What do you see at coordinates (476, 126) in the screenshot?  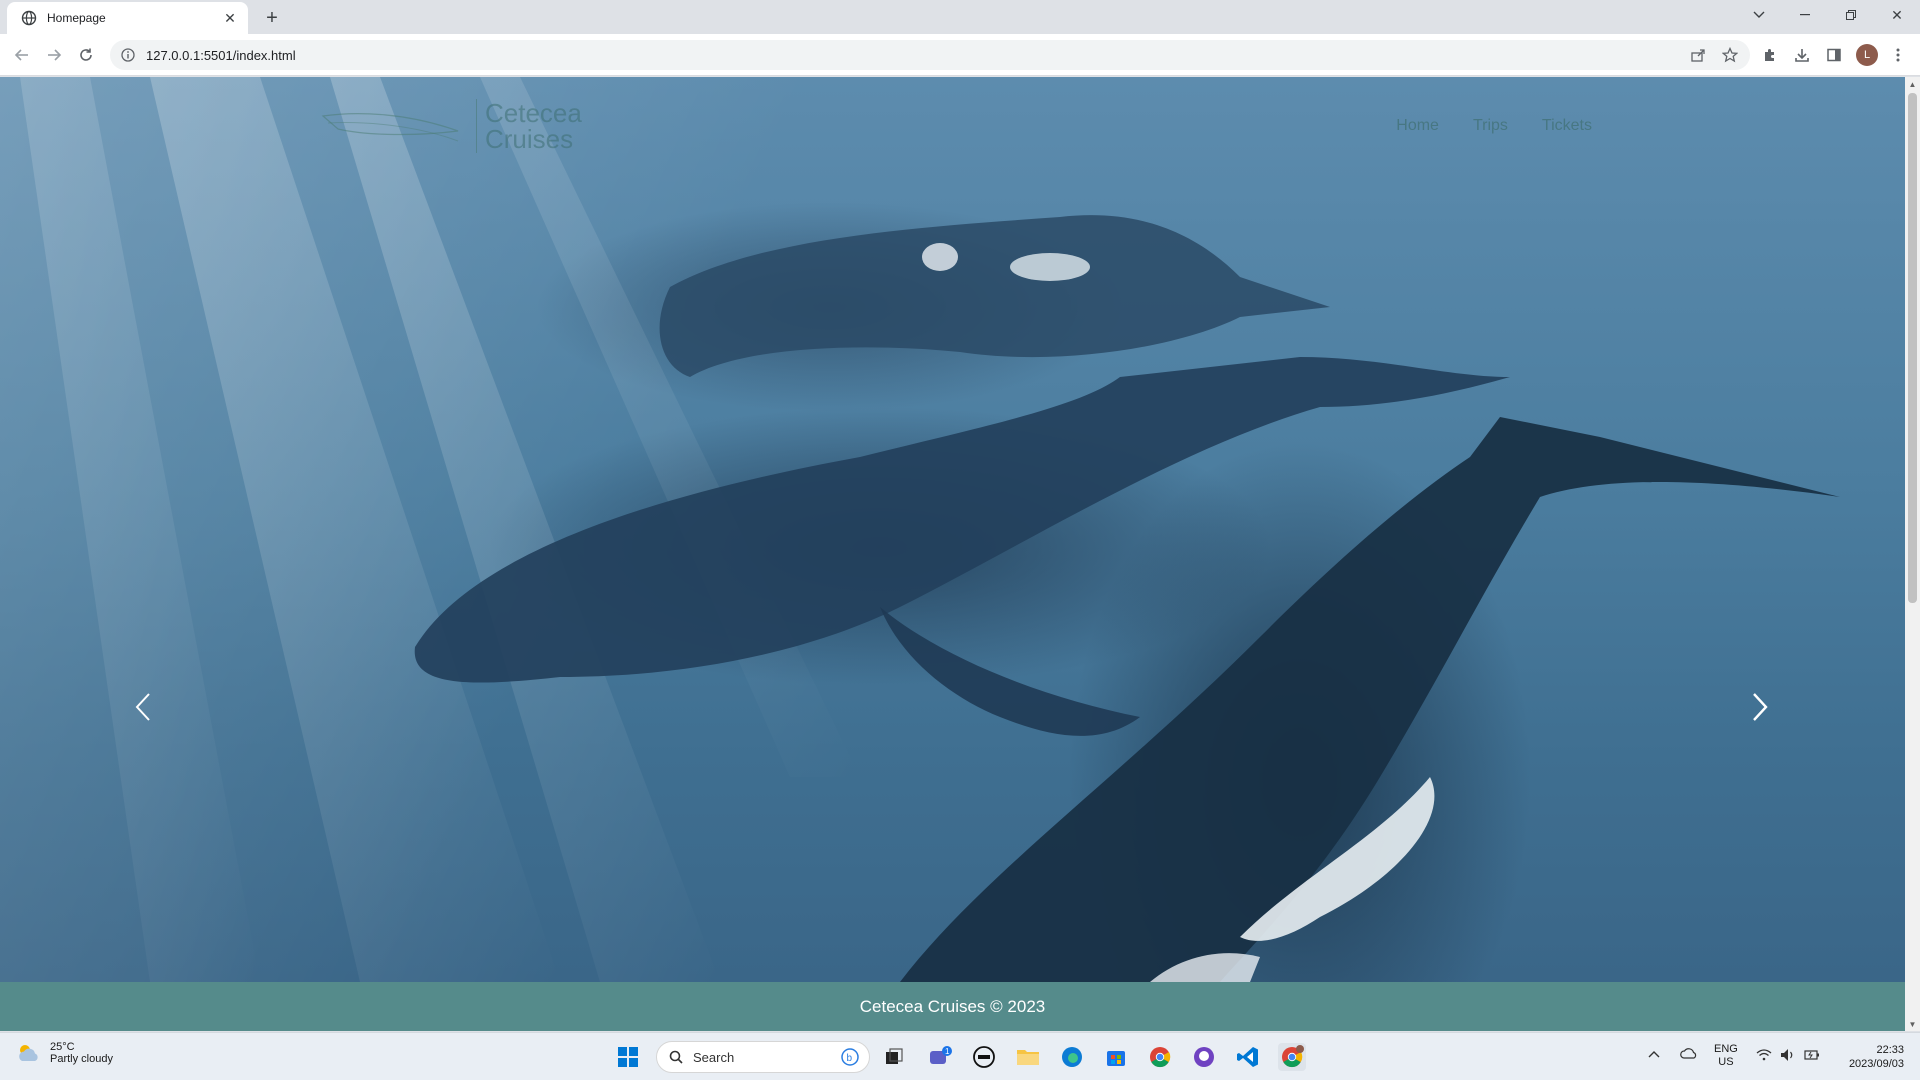 I see `logo-divider` at bounding box center [476, 126].